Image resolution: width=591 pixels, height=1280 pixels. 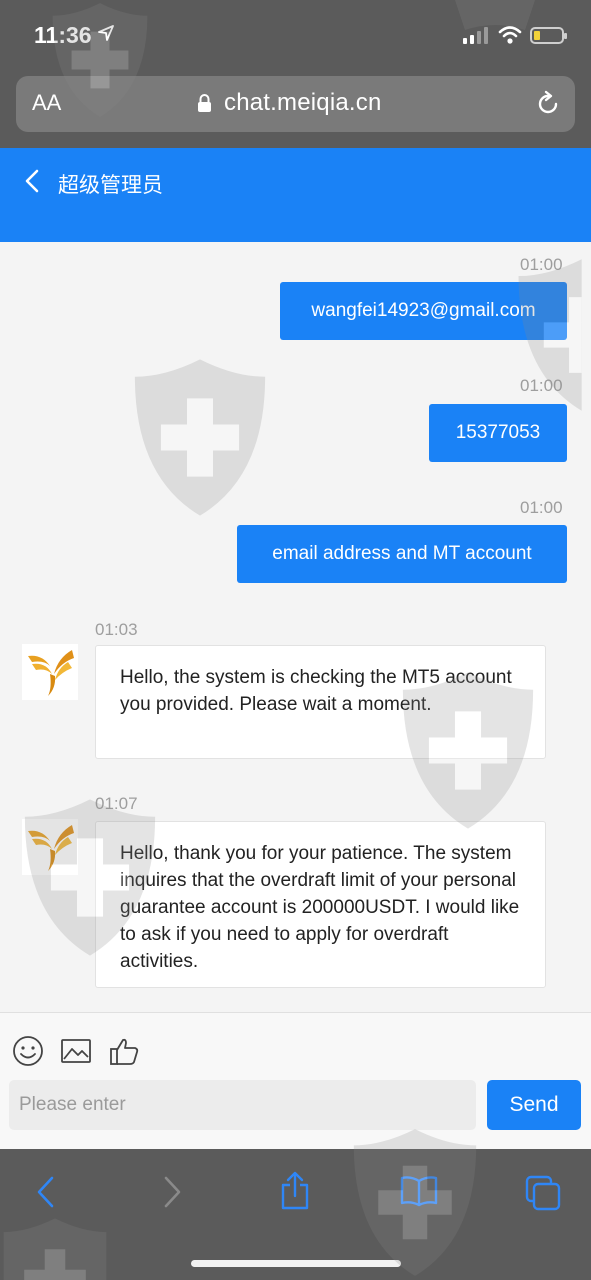 What do you see at coordinates (402, 554) in the screenshot?
I see `outgoing-message: email address and MT account` at bounding box center [402, 554].